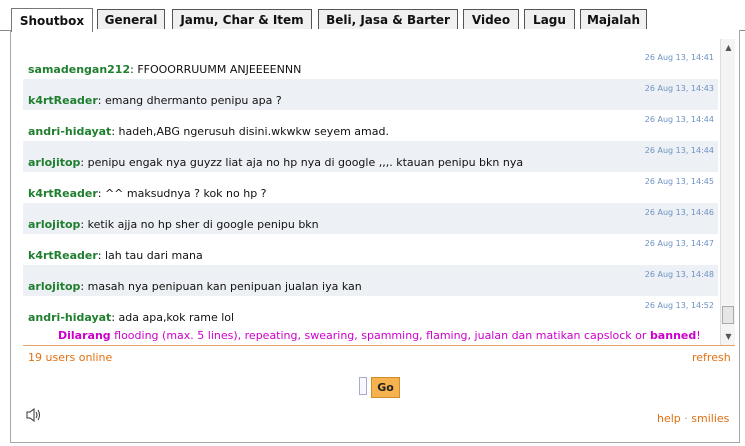  I want to click on tab-lagu: Lagu, so click(549, 19).